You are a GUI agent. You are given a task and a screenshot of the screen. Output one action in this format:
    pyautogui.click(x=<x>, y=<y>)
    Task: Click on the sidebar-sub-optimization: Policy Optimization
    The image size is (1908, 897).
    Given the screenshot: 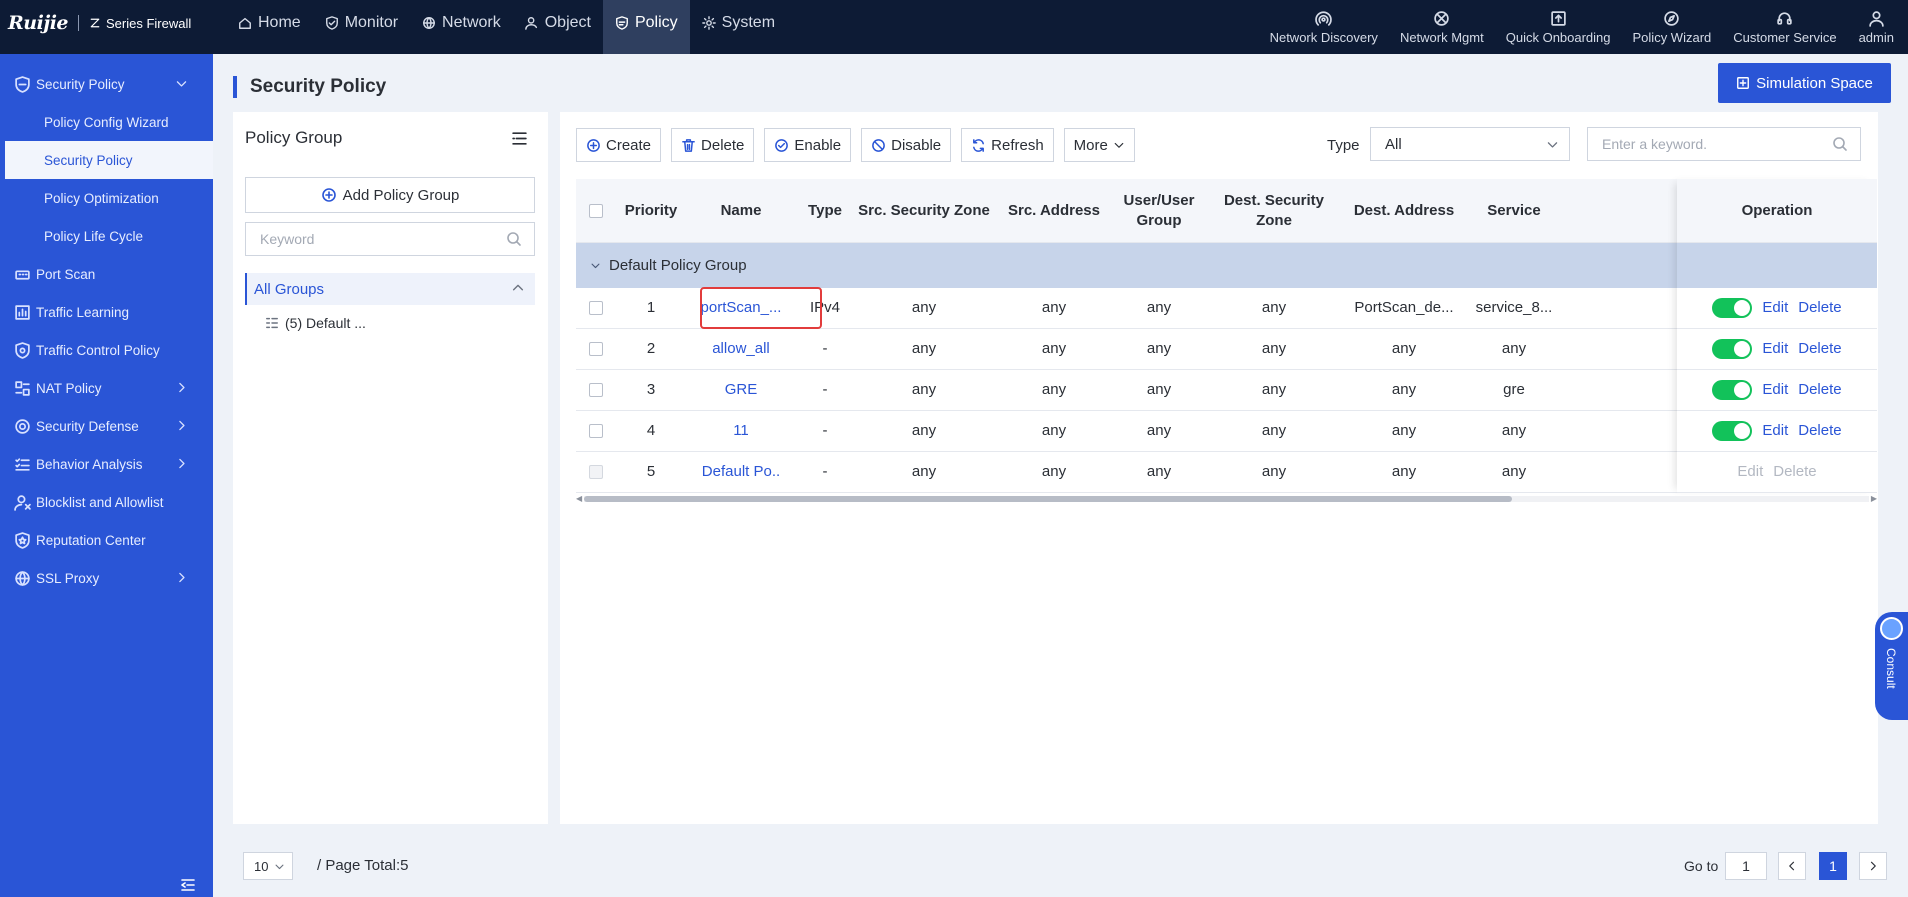 What is the action you would take?
    pyautogui.click(x=106, y=198)
    